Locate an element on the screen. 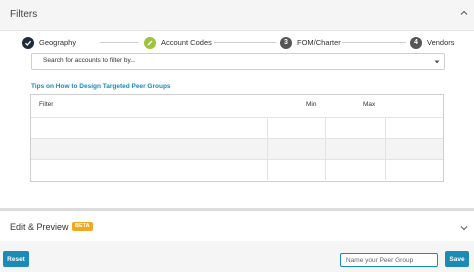 This screenshot has height=272, width=474. column-header-max: Max is located at coordinates (369, 104).